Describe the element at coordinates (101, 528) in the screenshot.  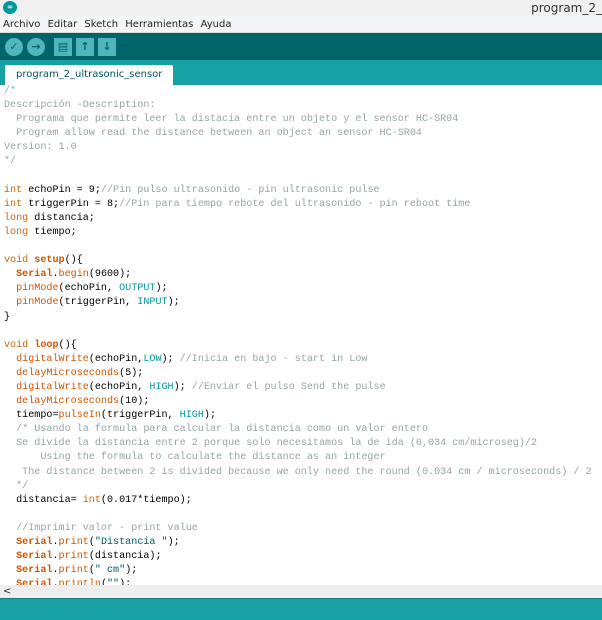
I see `comment-token: //Imprimir valor - print value` at that location.